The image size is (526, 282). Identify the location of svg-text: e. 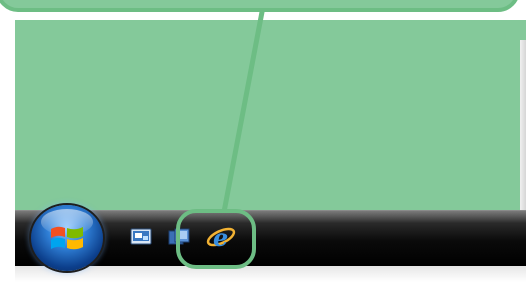
(220, 237).